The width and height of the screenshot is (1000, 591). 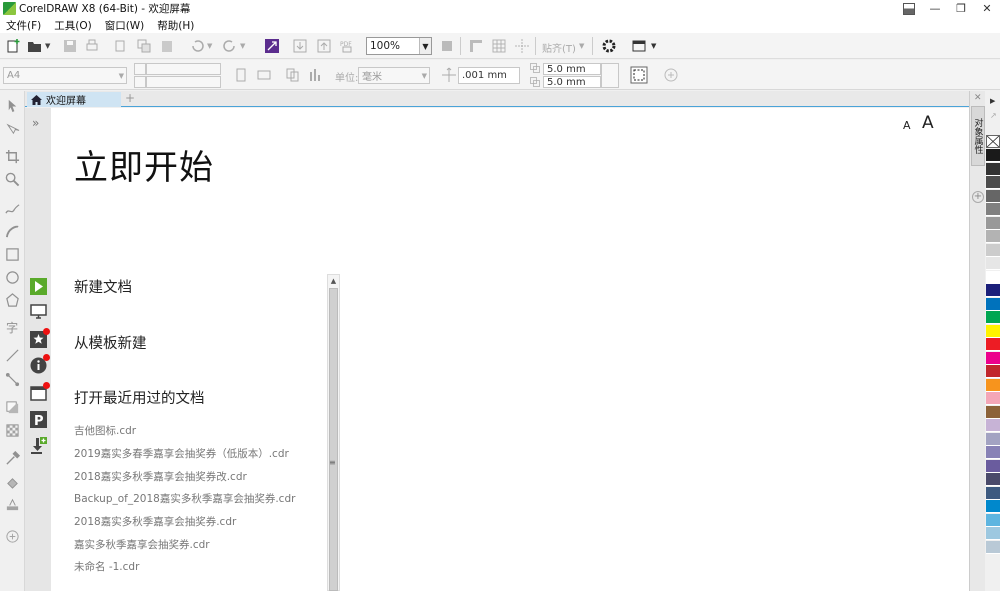 I want to click on shape-tool-icon, so click(x=12, y=129).